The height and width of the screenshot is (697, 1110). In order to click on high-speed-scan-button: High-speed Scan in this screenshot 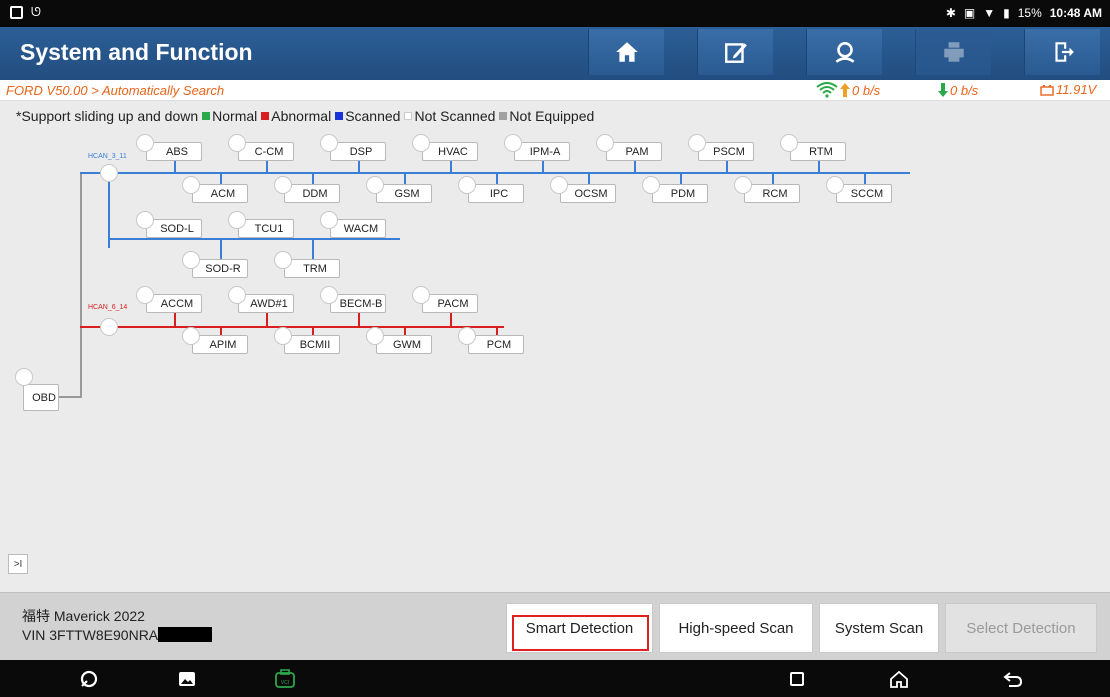, I will do `click(736, 628)`.